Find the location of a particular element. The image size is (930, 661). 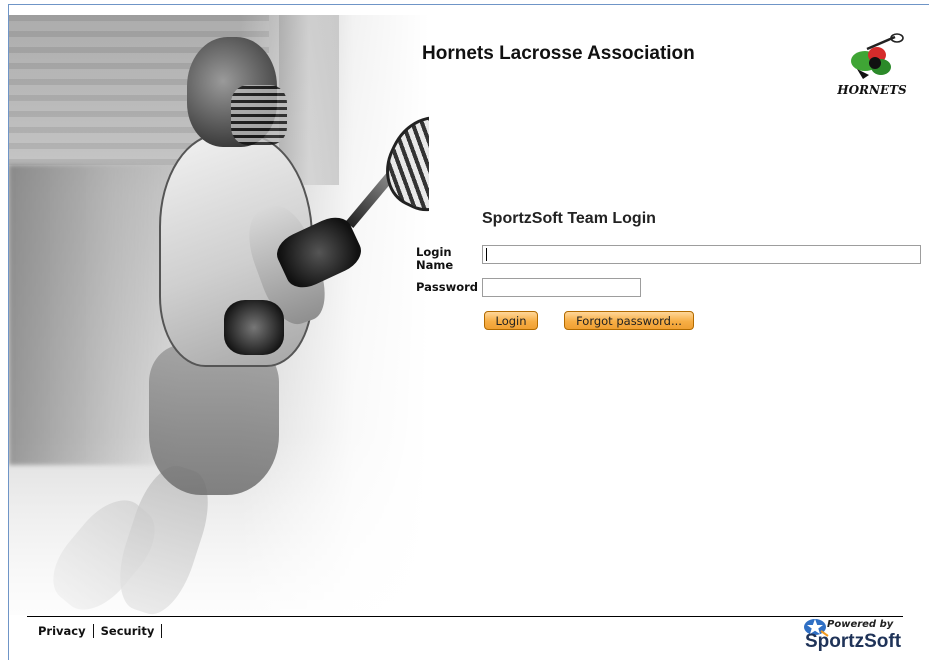

password-label: Password is located at coordinates (447, 287).